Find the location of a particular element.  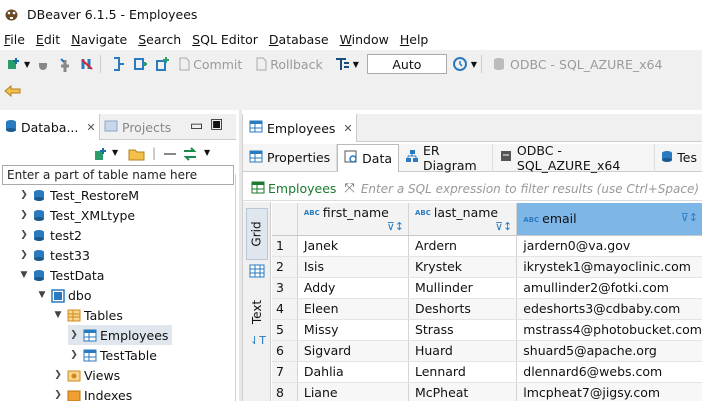

cell-first-name: Missy is located at coordinates (353, 330).